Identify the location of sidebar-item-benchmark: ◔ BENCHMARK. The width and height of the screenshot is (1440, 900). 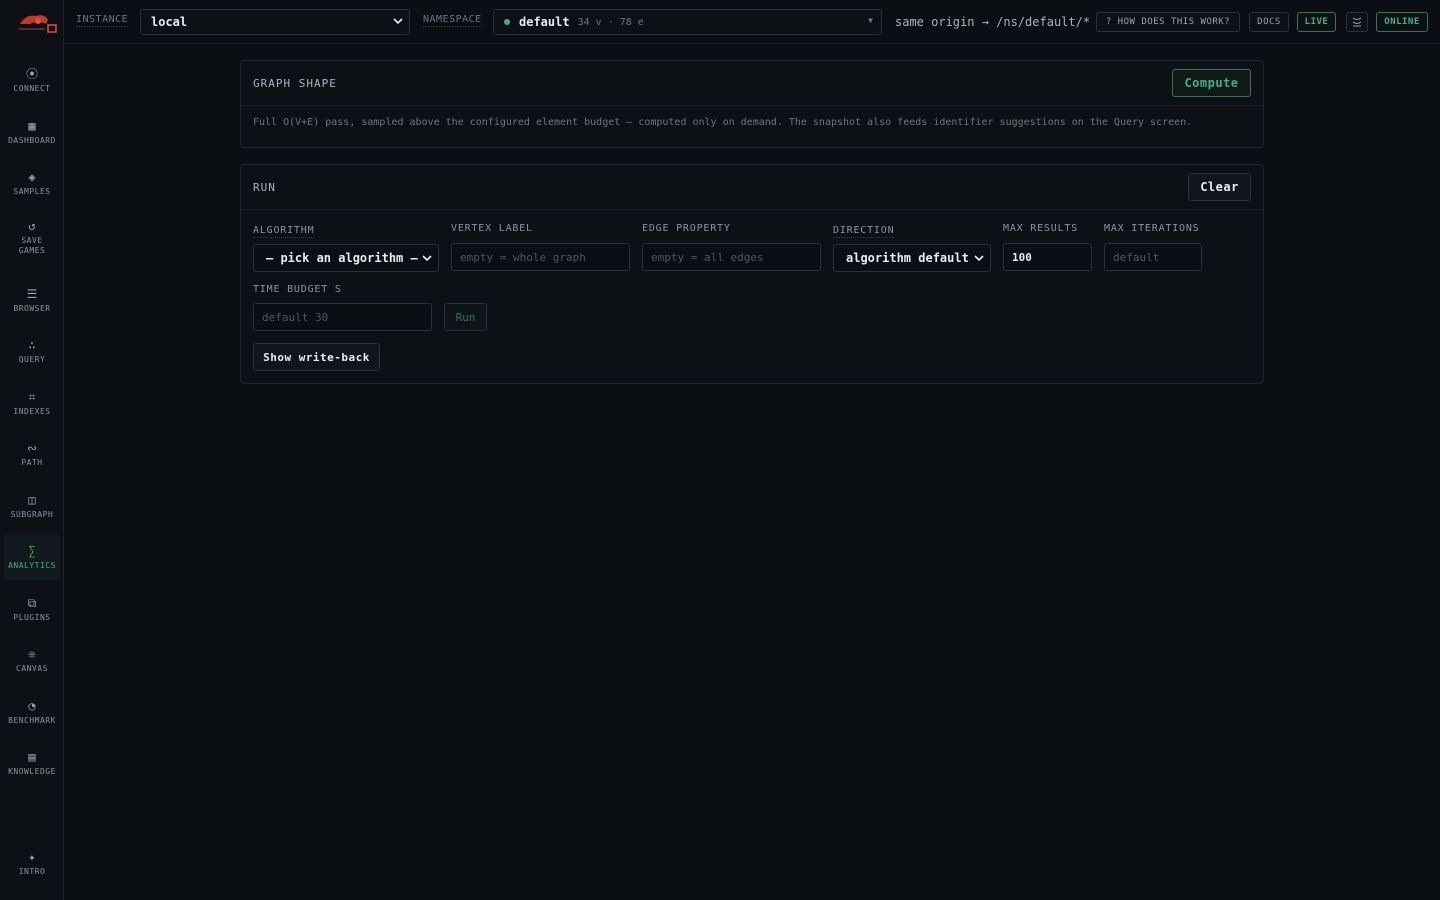
(32, 712).